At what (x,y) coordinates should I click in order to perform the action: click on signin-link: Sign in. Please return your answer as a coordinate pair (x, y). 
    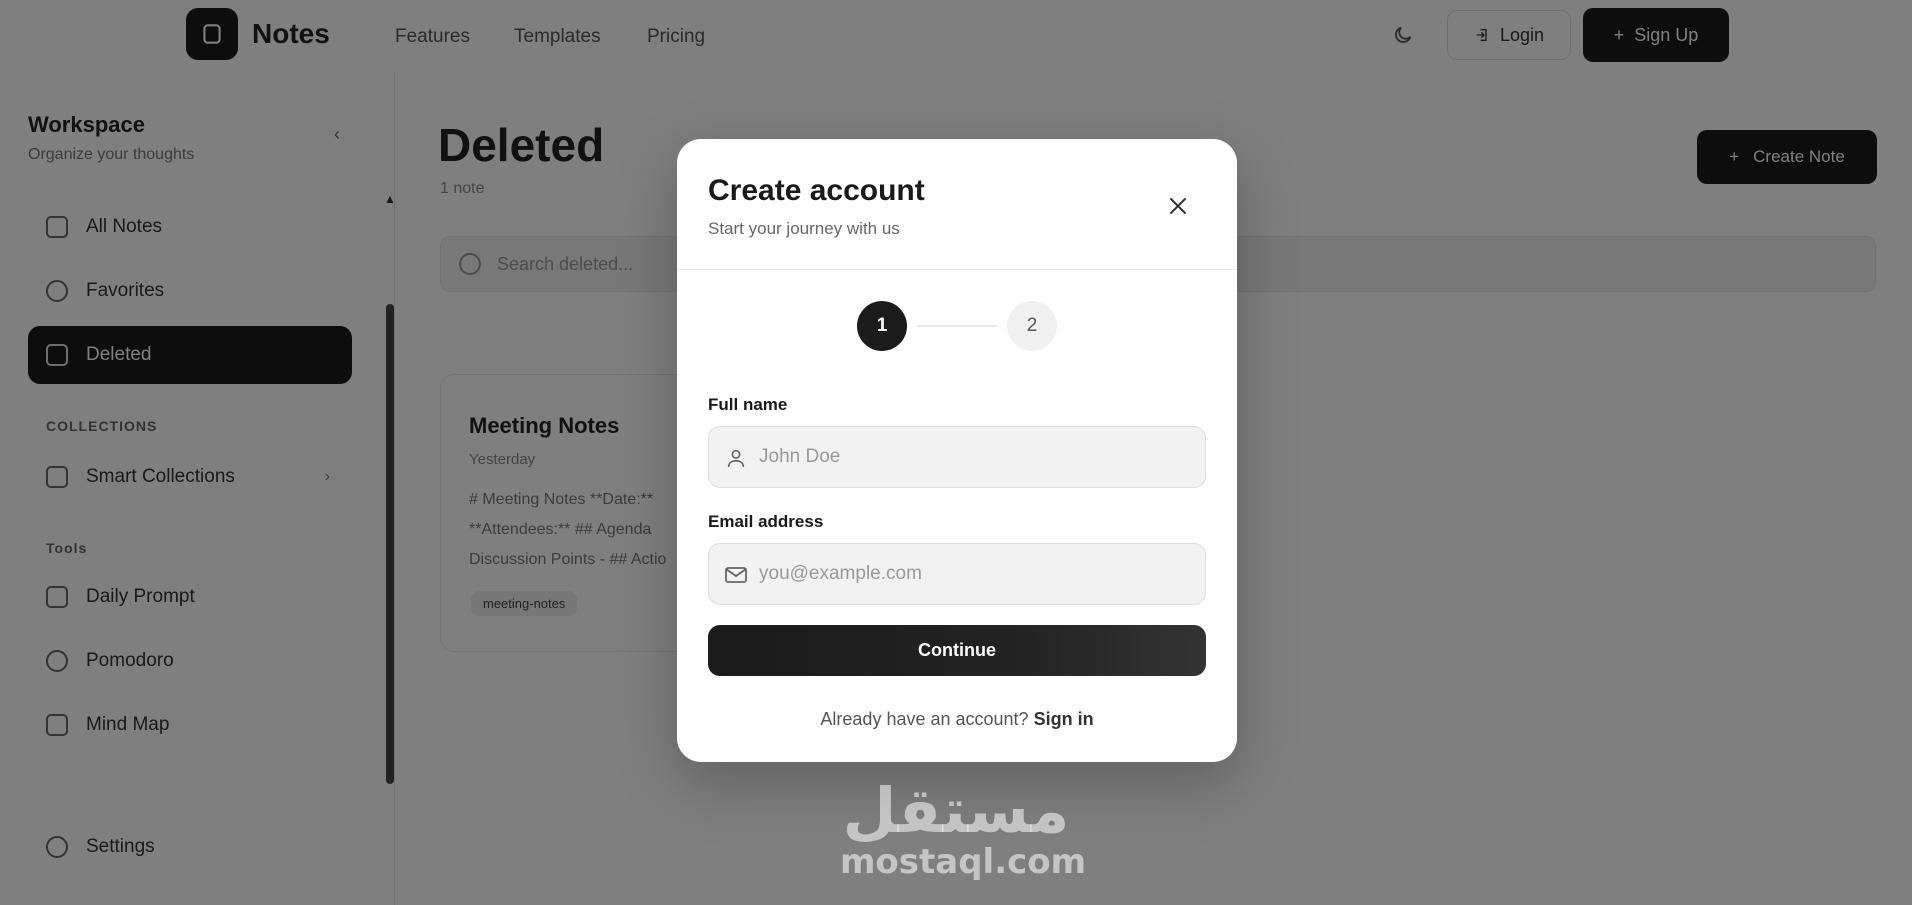
    Looking at the image, I should click on (1064, 719).